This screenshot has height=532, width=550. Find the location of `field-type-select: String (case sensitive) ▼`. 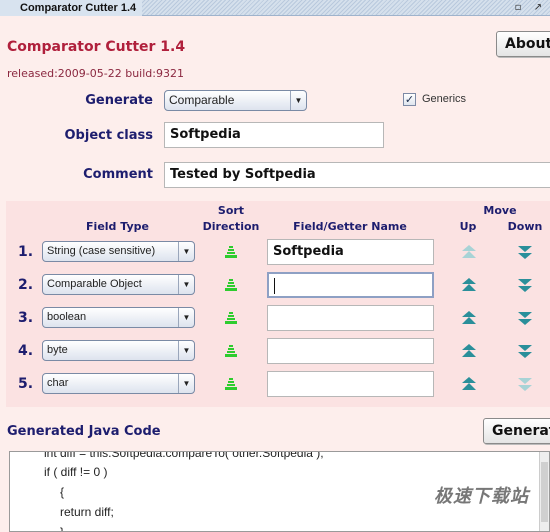

field-type-select: String (case sensitive) ▼ is located at coordinates (118, 251).